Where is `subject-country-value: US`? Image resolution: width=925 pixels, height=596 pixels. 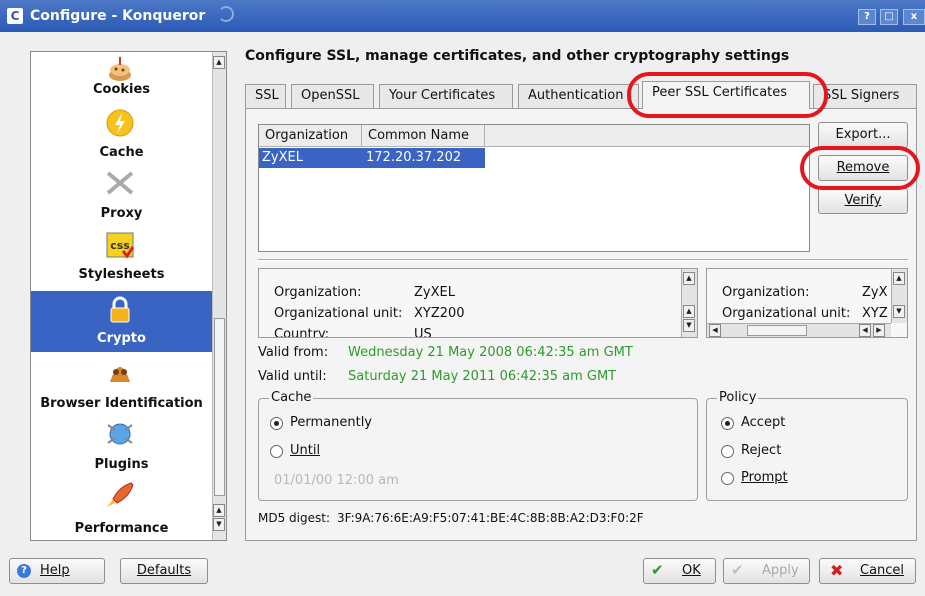 subject-country-value: US is located at coordinates (423, 332).